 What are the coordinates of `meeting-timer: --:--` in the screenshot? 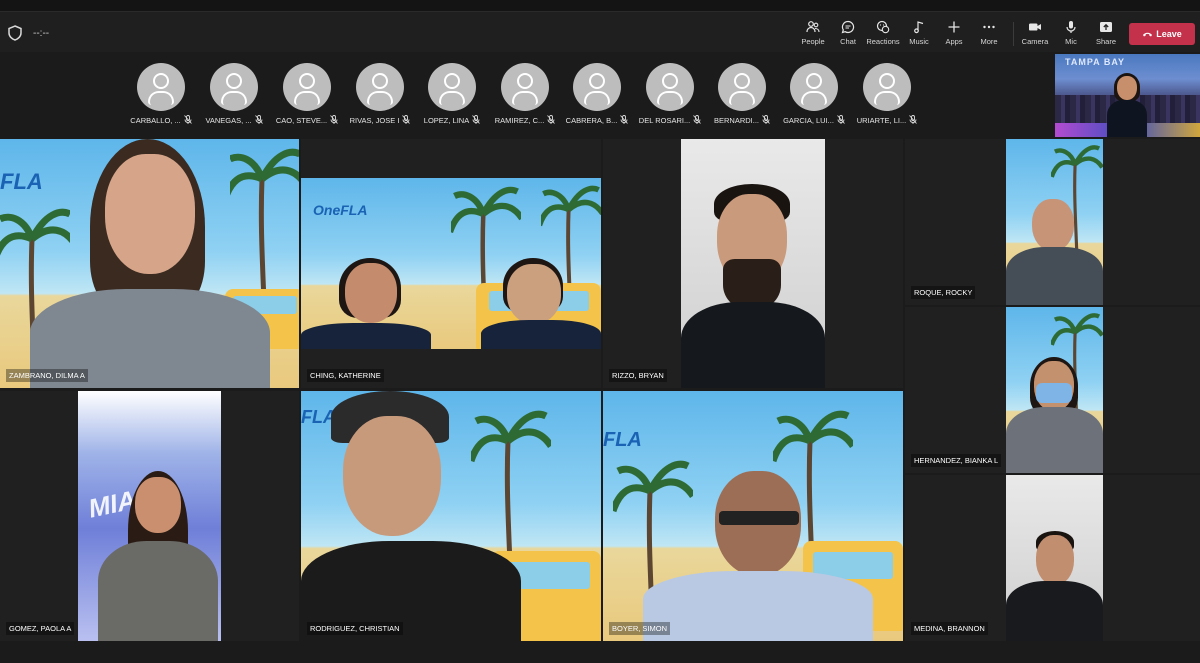 It's located at (41, 33).